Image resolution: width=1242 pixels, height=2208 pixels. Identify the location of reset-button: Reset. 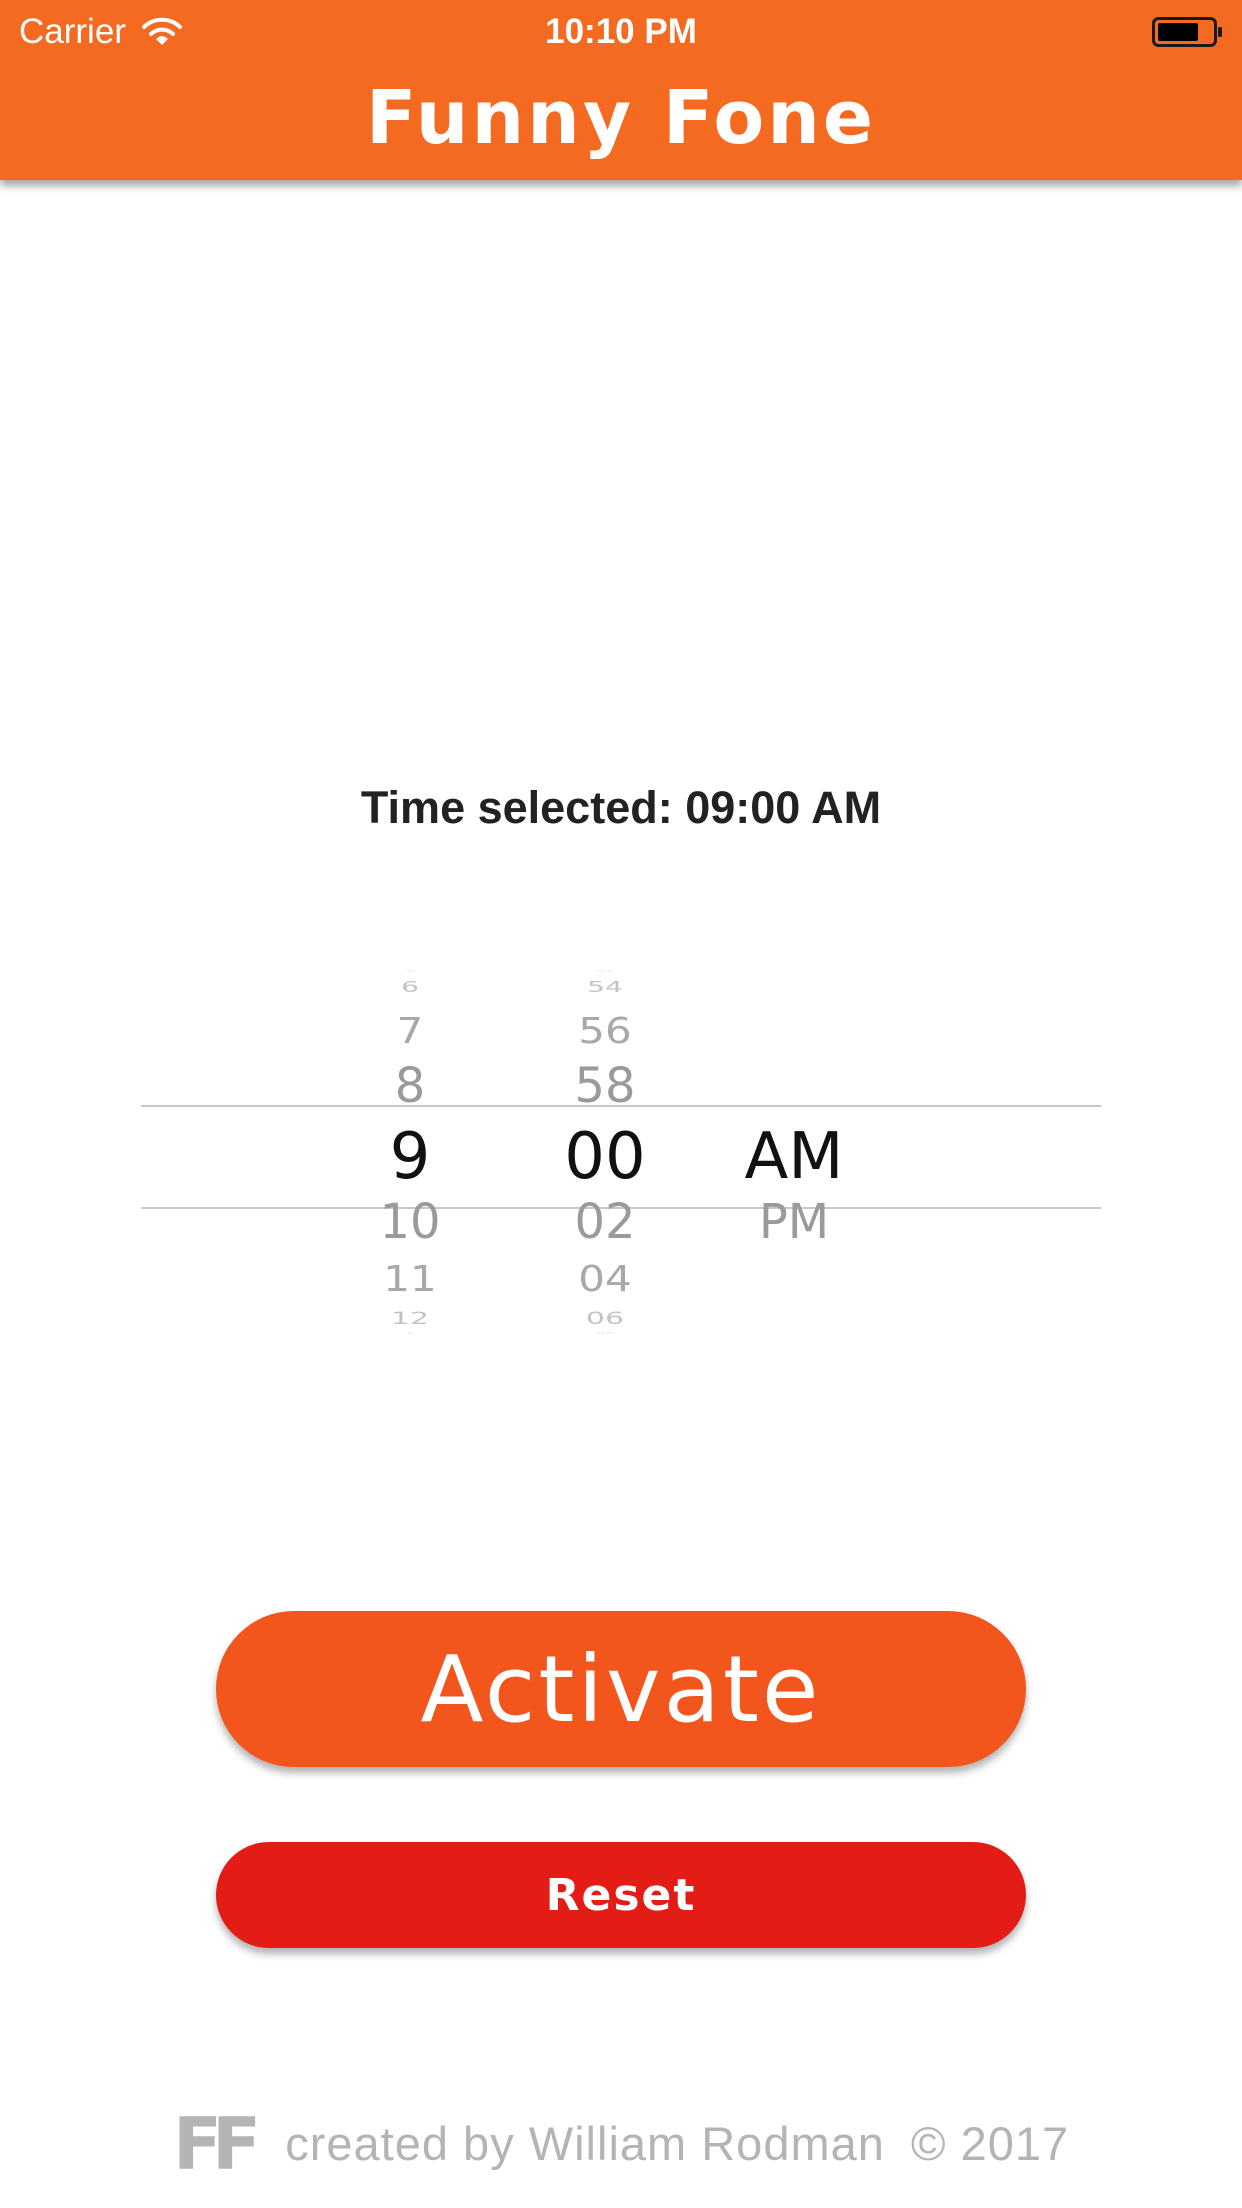
(621, 1895).